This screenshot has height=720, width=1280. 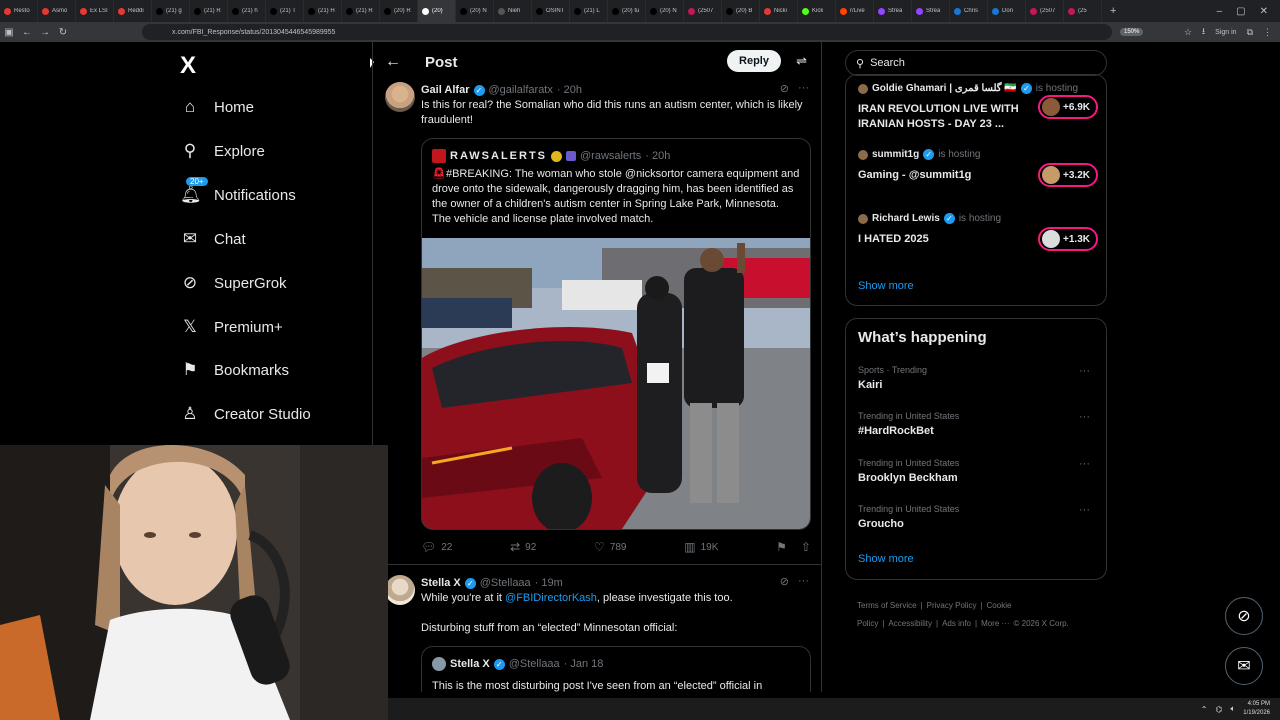 What do you see at coordinates (1068, 175) in the screenshot?
I see `listener-count-pill: +3.2K` at bounding box center [1068, 175].